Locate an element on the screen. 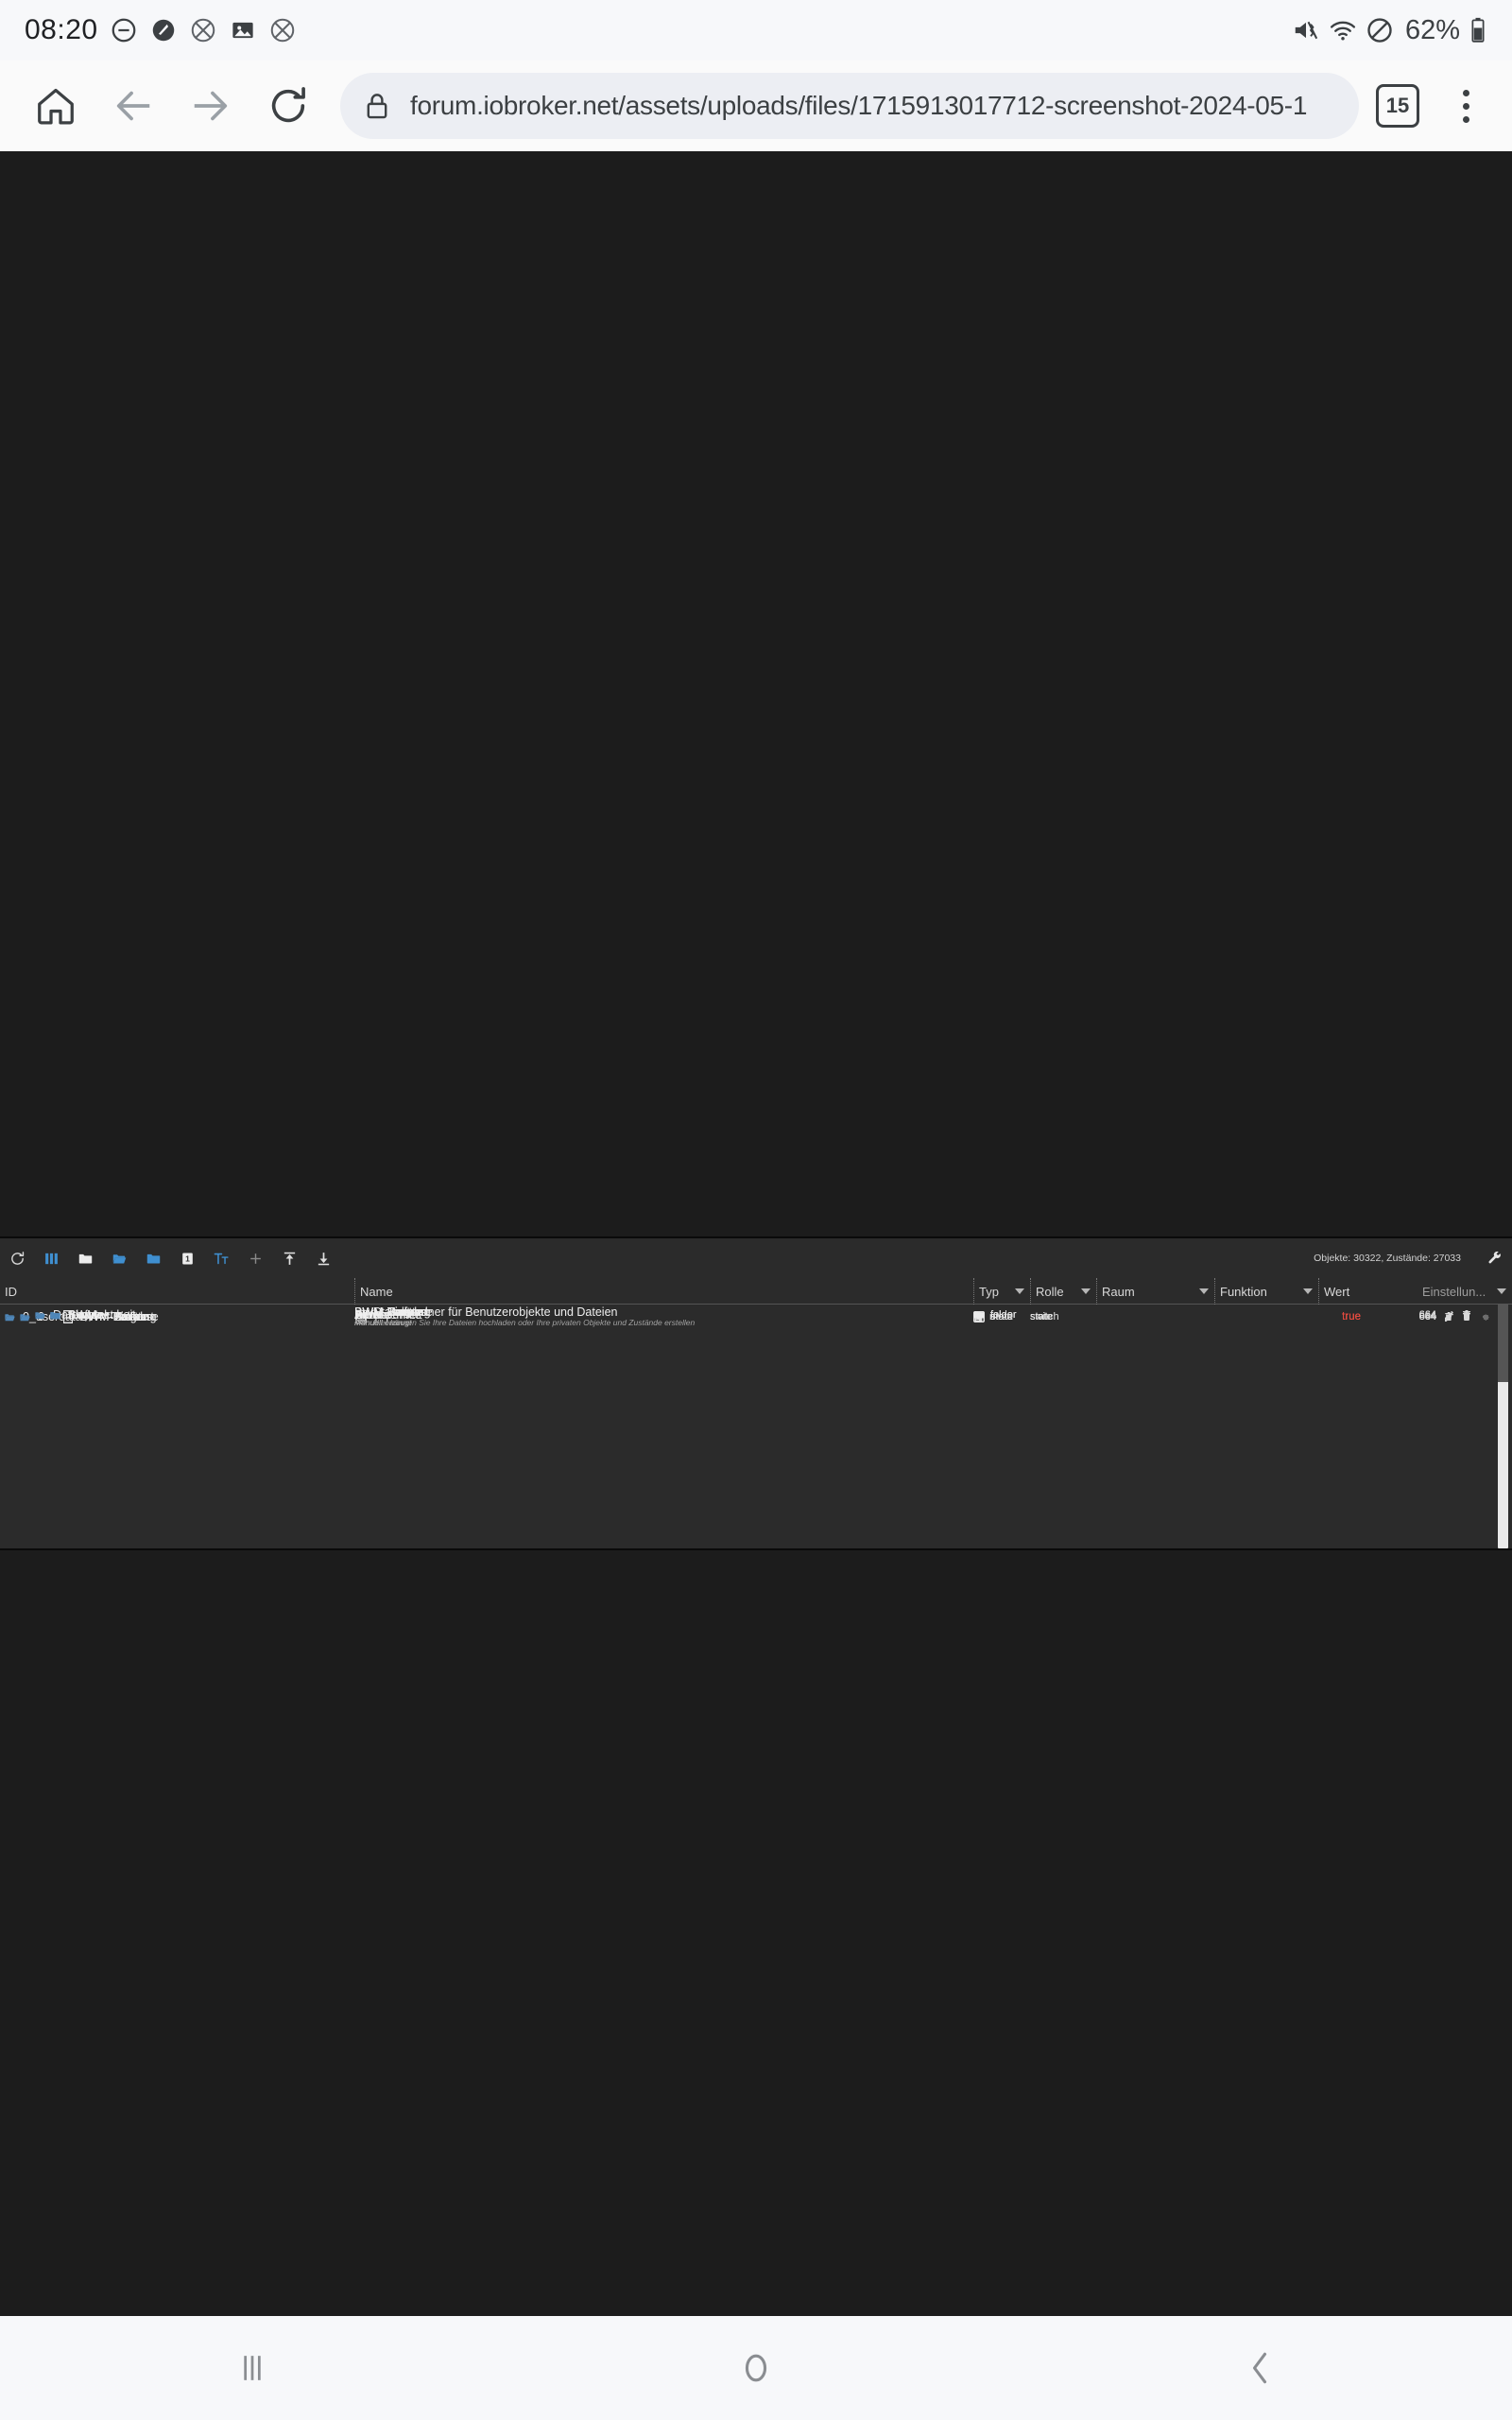  row-name-cell: Skripte is located at coordinates (372, 1315).